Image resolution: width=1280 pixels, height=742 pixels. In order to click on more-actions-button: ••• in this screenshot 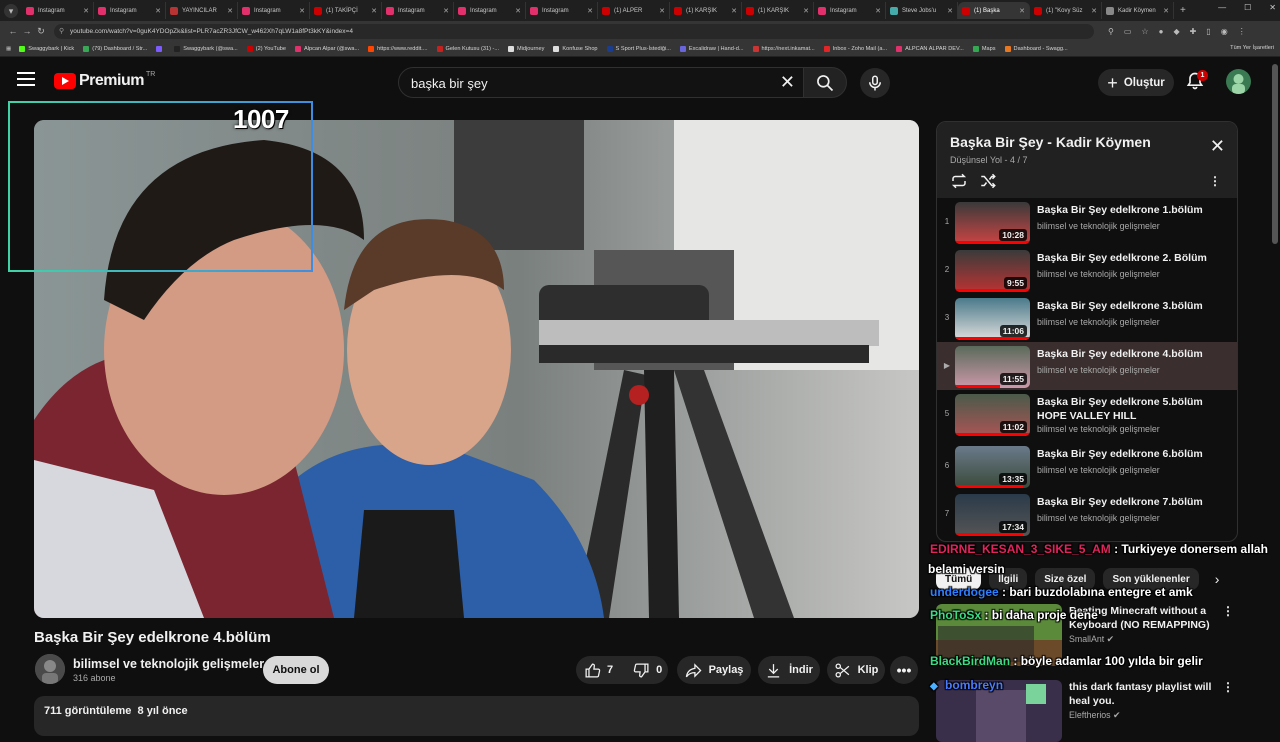, I will do `click(904, 670)`.